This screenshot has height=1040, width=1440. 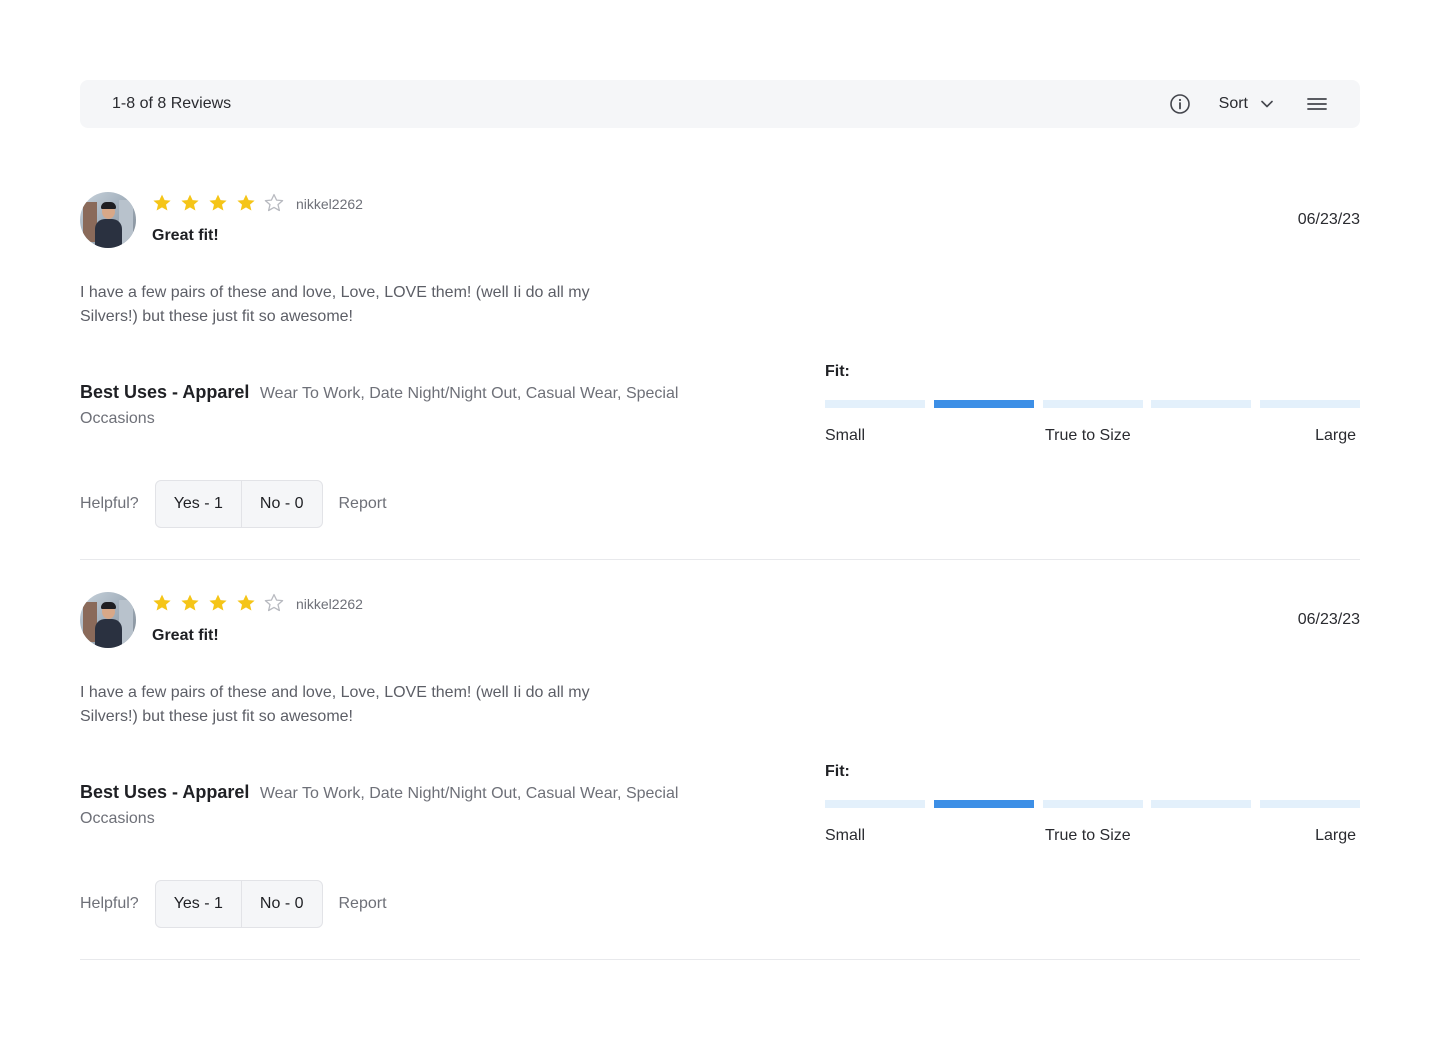 I want to click on menu-icon, so click(x=1317, y=104).